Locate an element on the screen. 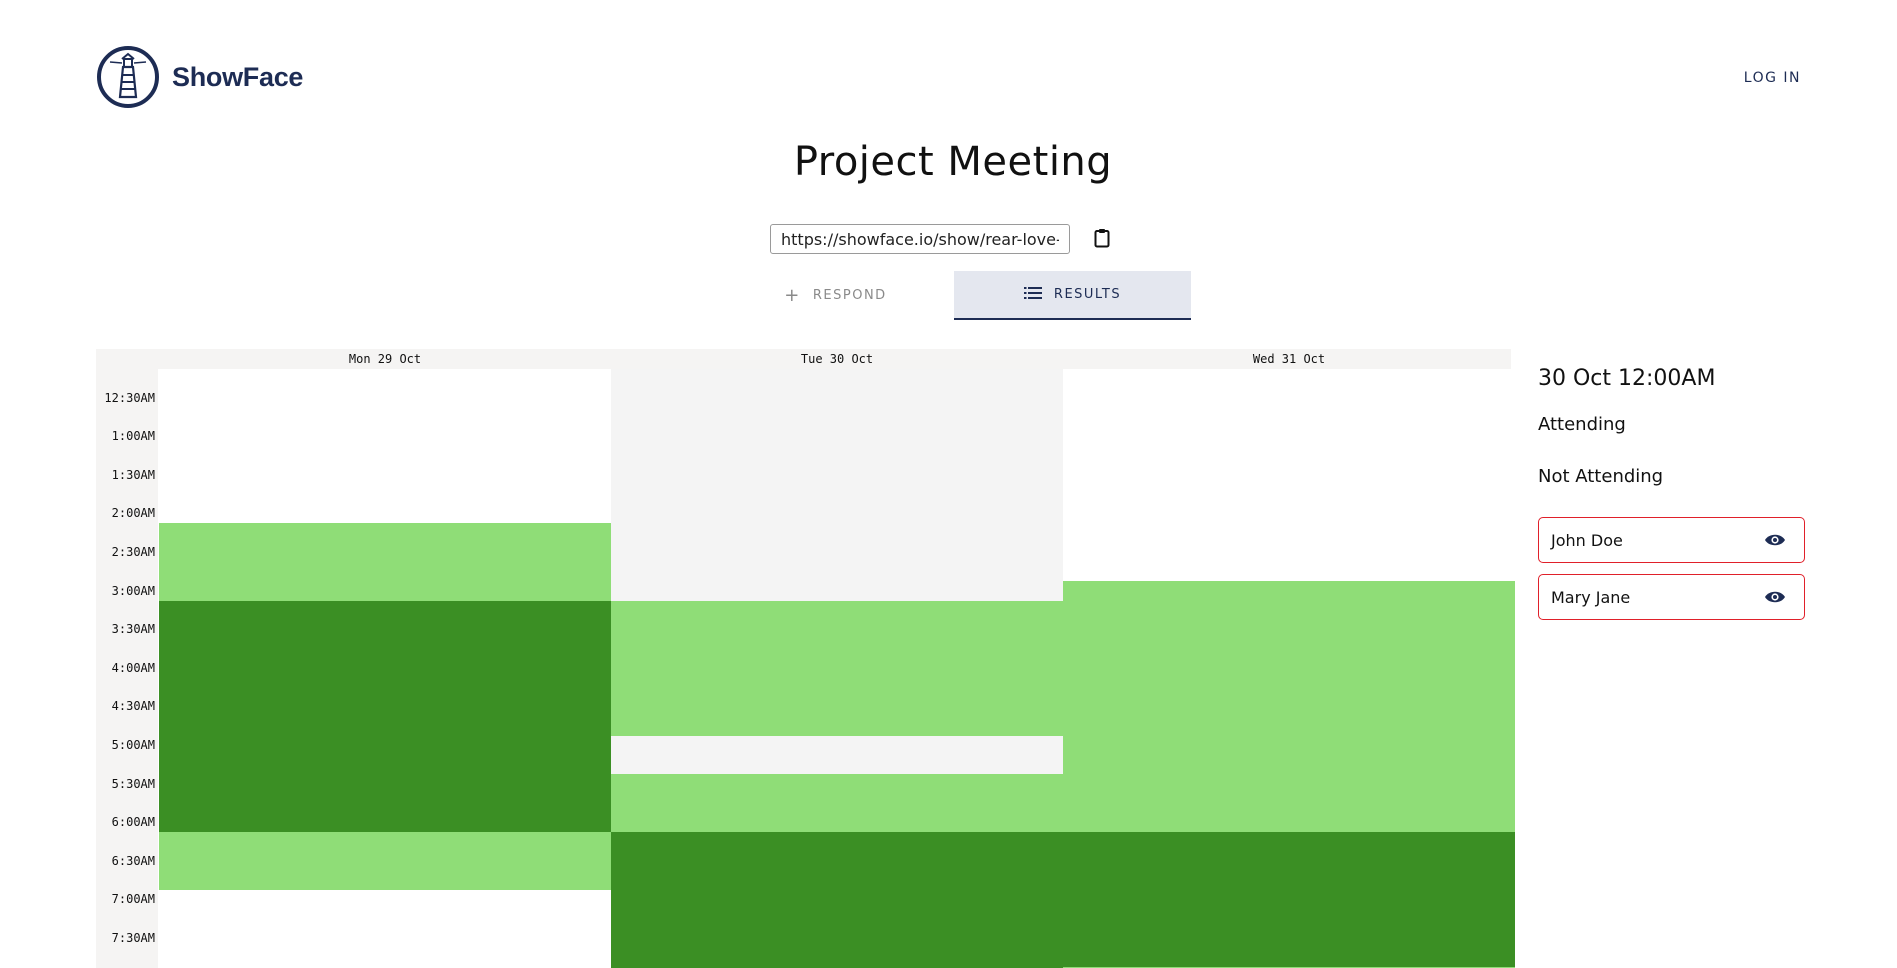  time-label: 7:00AM is located at coordinates (133, 899).